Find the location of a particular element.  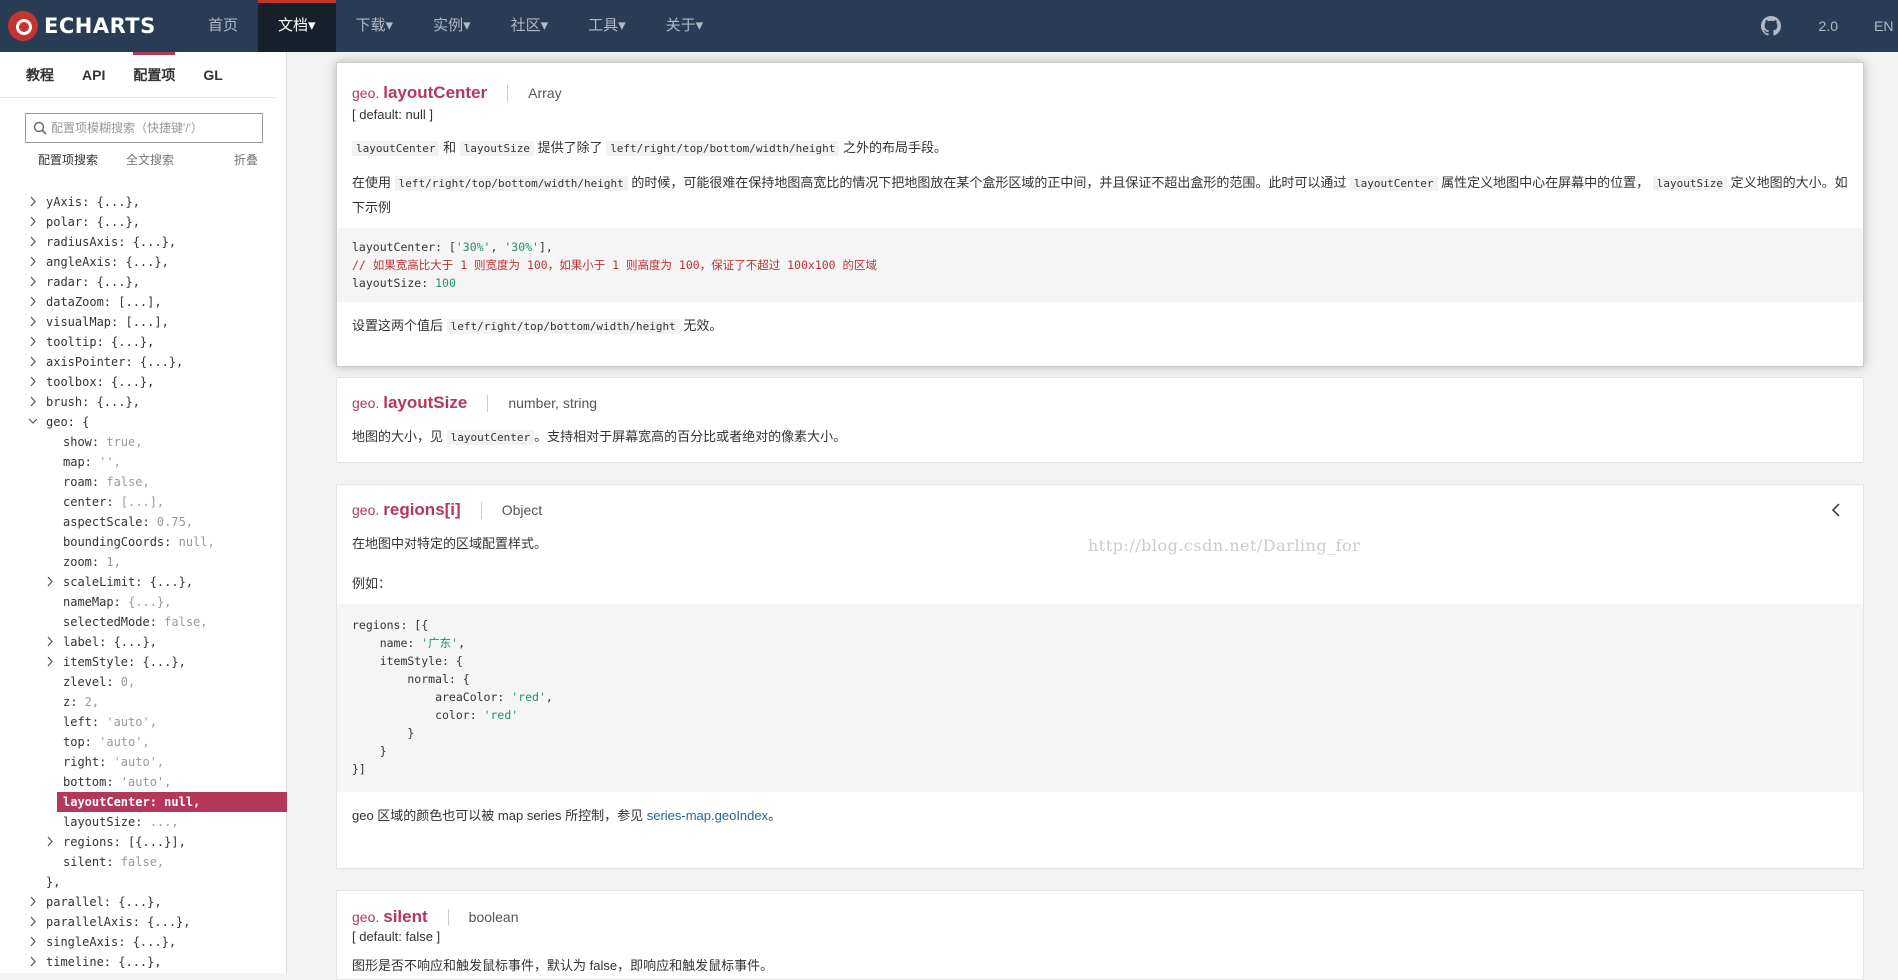

chevron-left-icon is located at coordinates (1836, 510).